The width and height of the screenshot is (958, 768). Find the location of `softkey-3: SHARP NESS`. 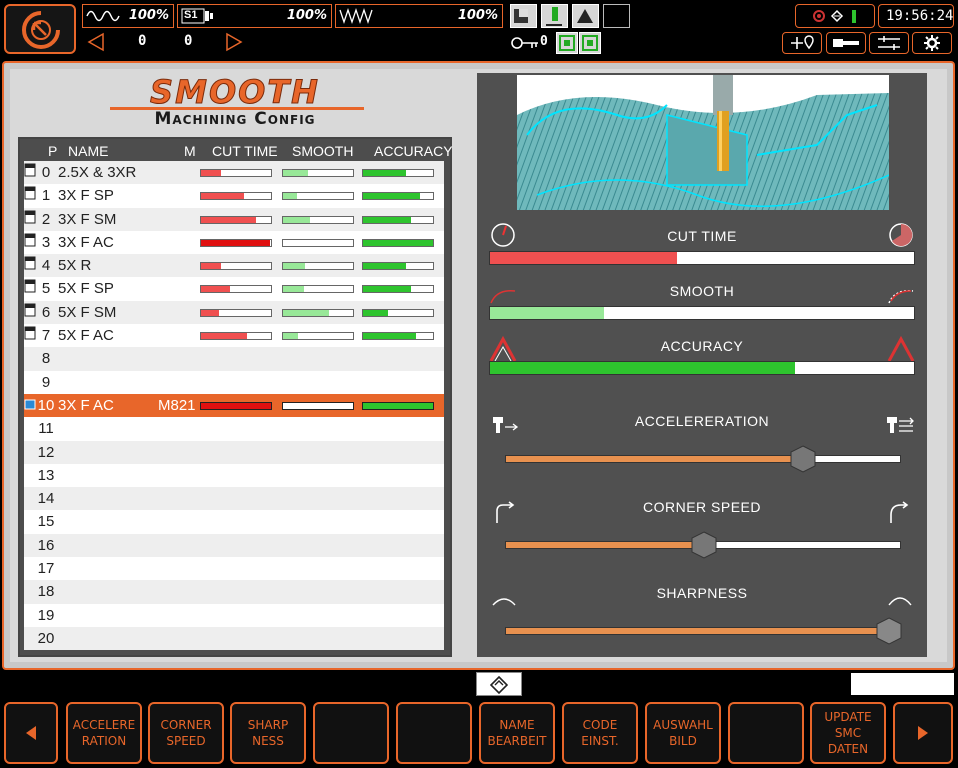

softkey-3: SHARP NESS is located at coordinates (268, 733).